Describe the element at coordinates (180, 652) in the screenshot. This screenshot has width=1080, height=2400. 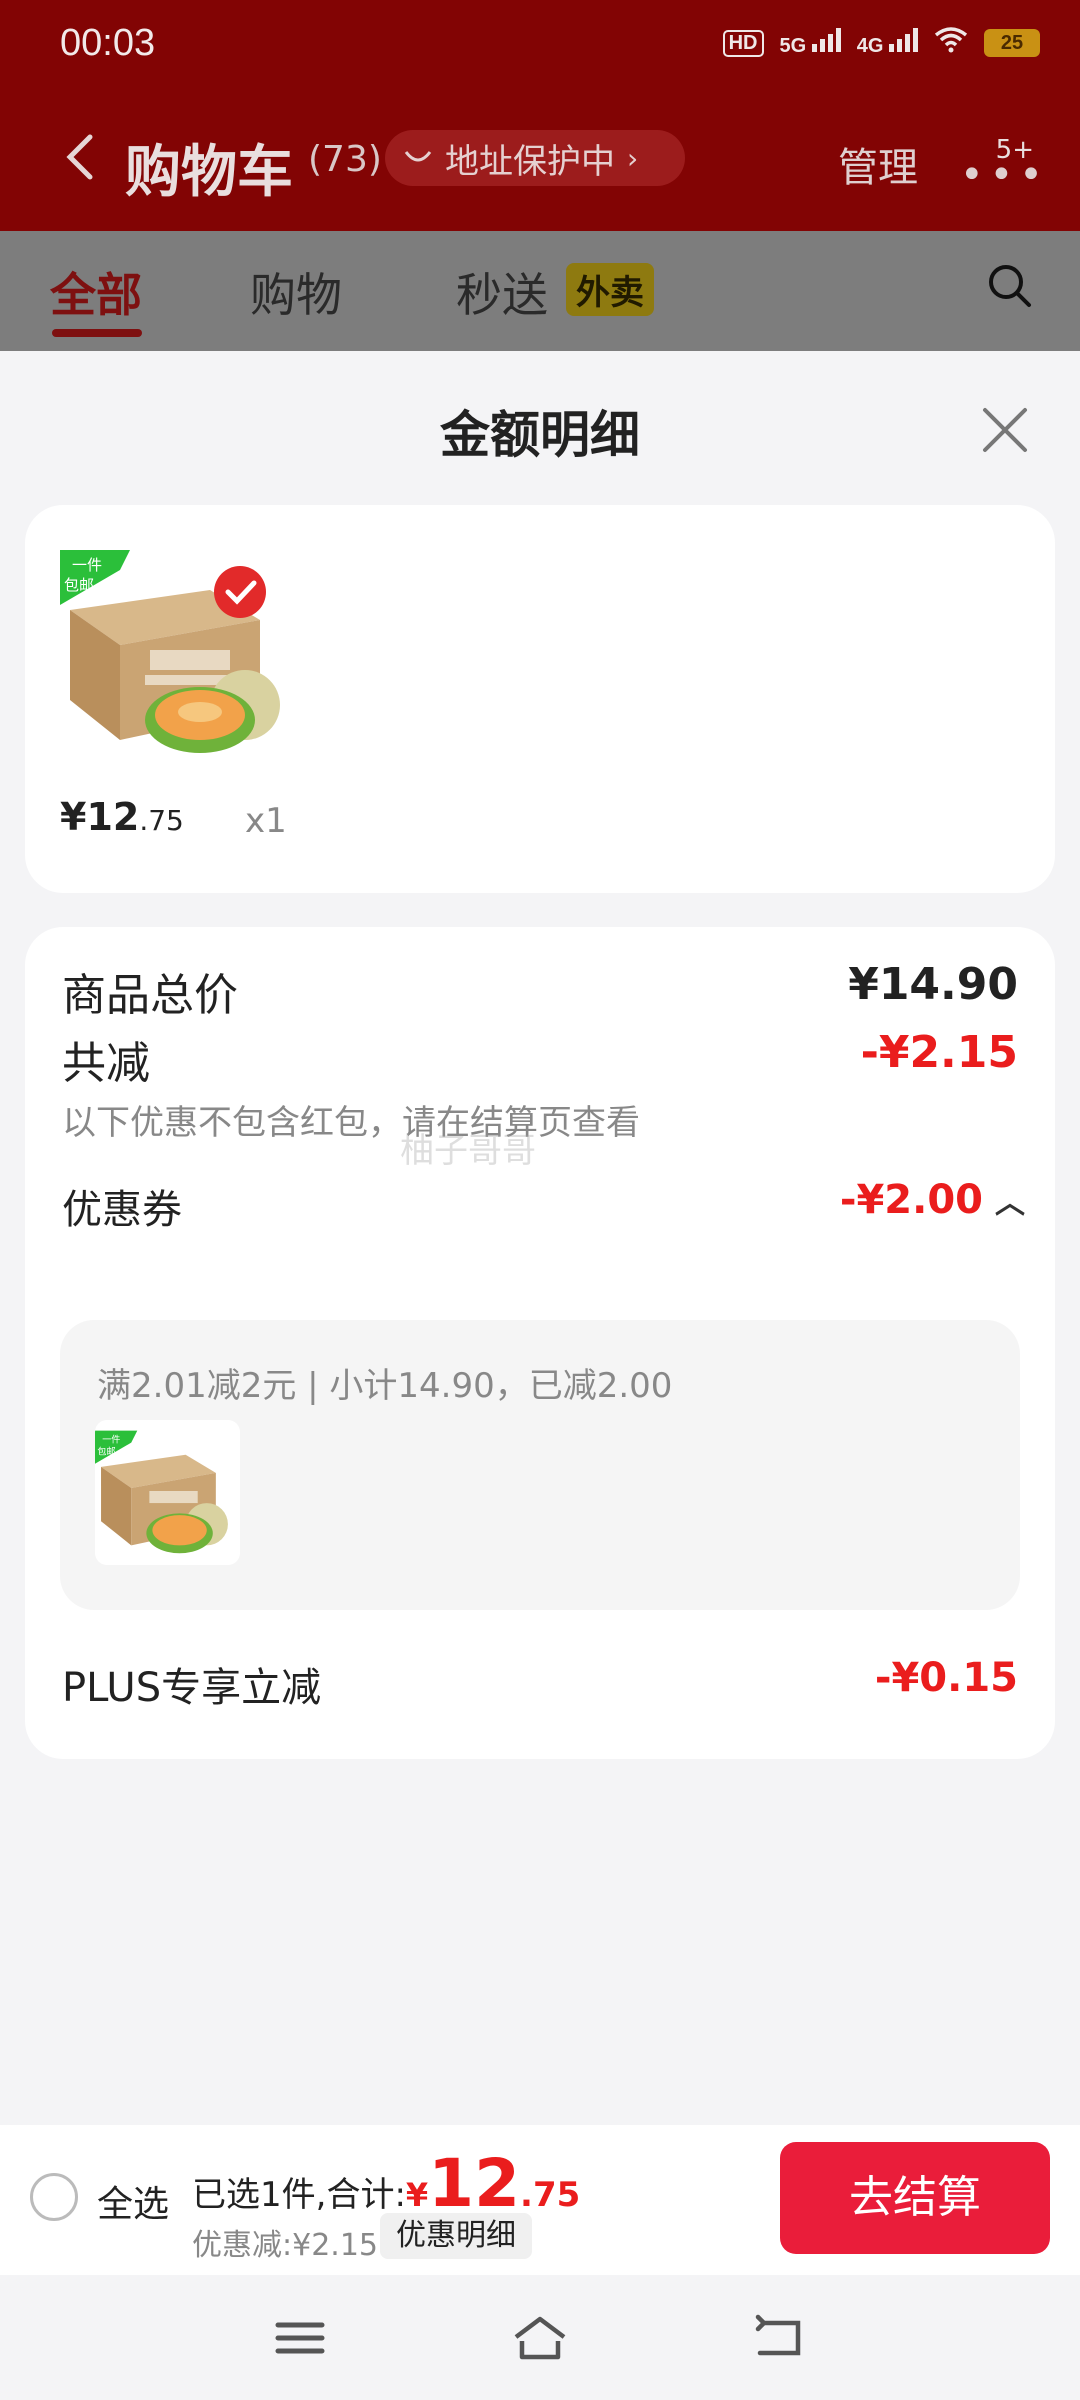
I see `product-image: 一件 包邮` at that location.